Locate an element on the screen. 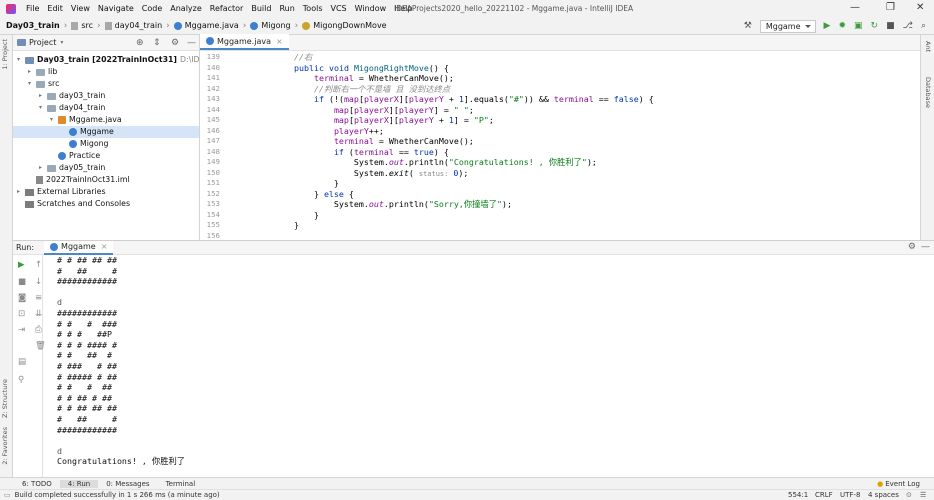 This screenshot has width=934, height=500. menu-navigate: Navigate is located at coordinates (116, 8).